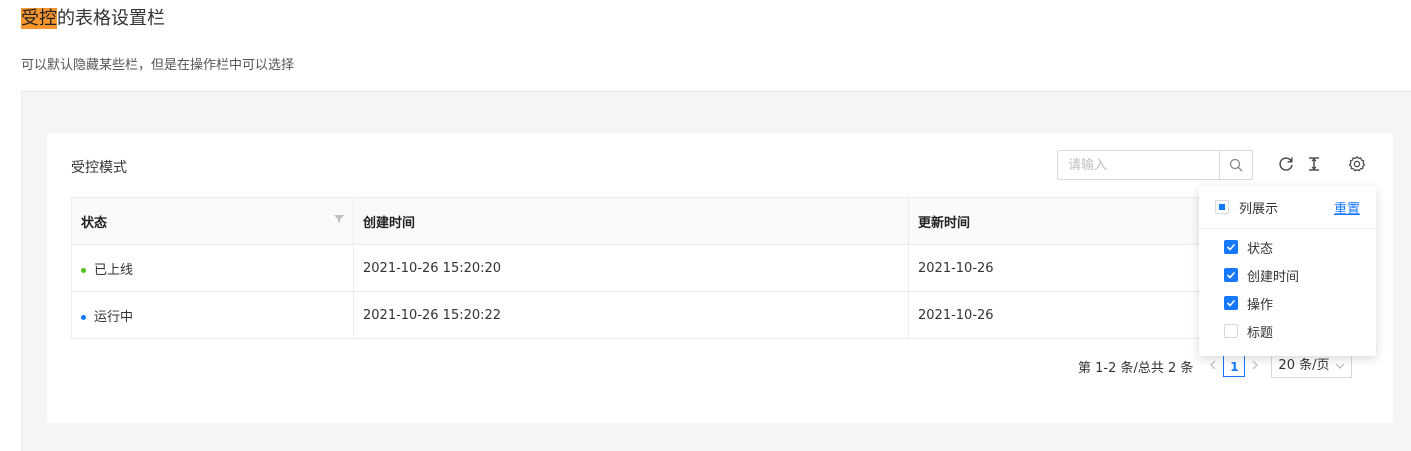  Describe the element at coordinates (212, 221) in the screenshot. I see `column-header-status: 状态` at that location.